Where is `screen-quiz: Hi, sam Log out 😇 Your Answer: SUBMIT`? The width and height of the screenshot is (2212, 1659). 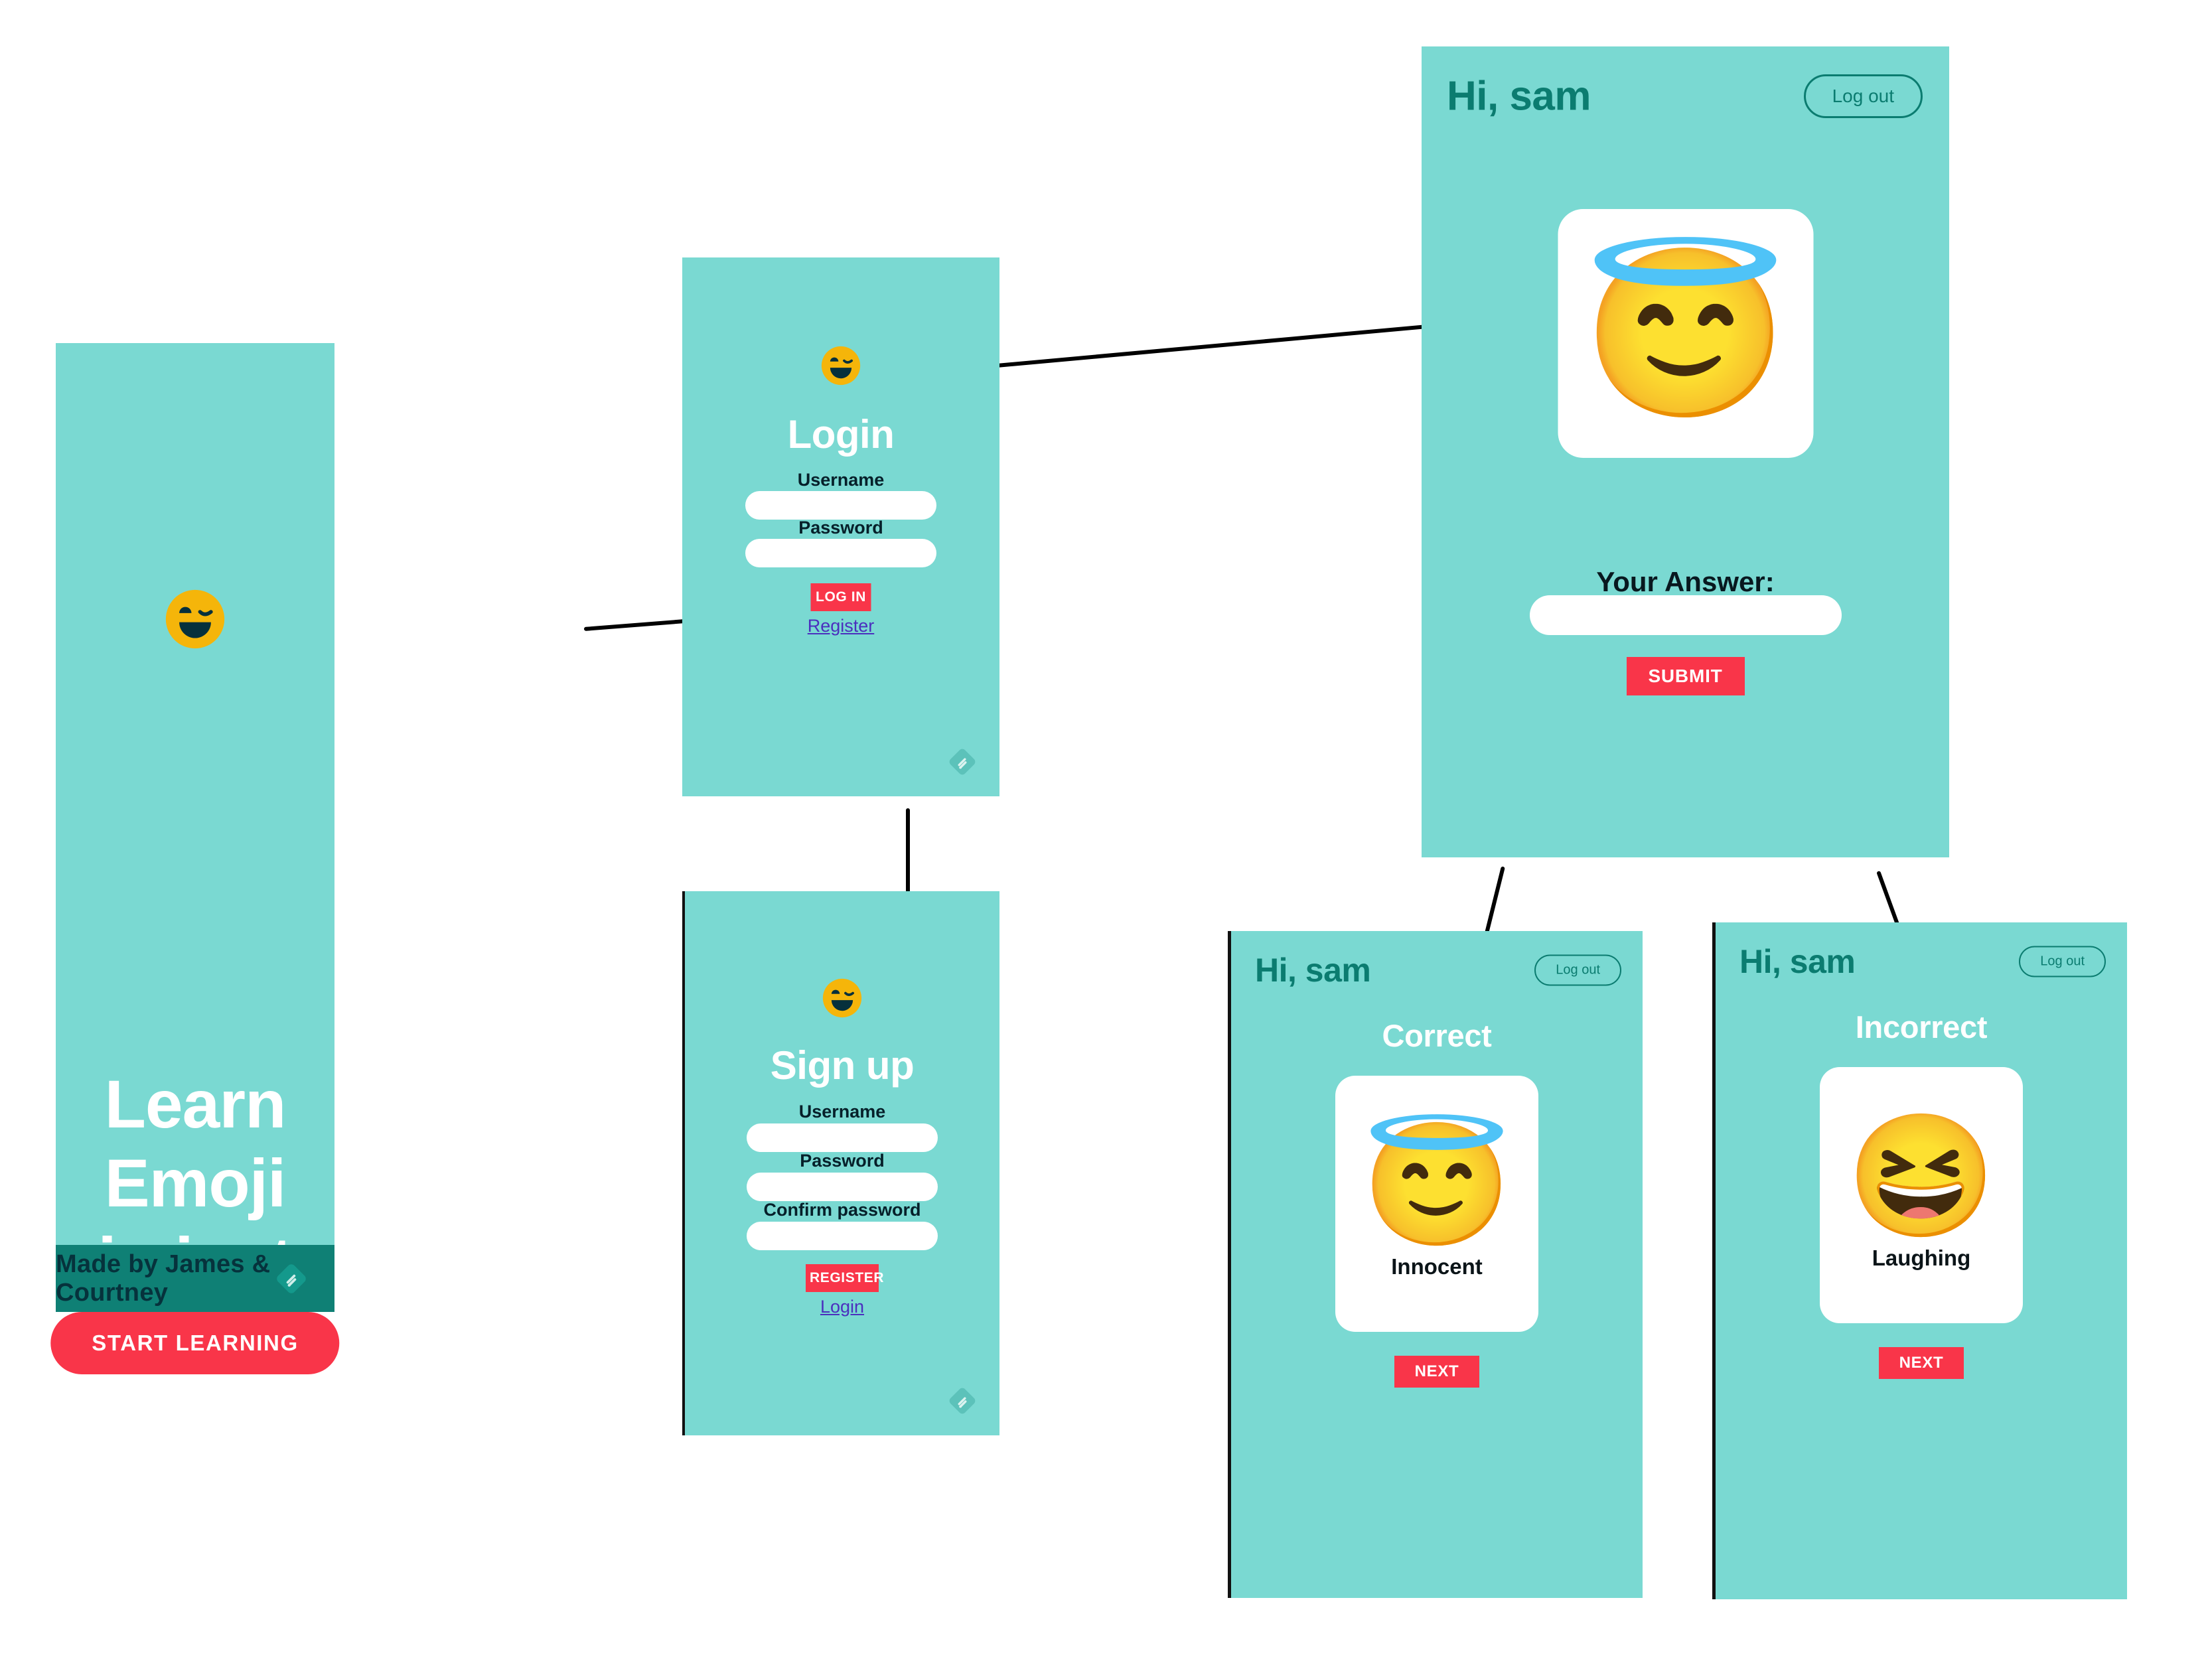
screen-quiz: Hi, sam Log out 😇 Your Answer: SUBMIT is located at coordinates (1686, 451).